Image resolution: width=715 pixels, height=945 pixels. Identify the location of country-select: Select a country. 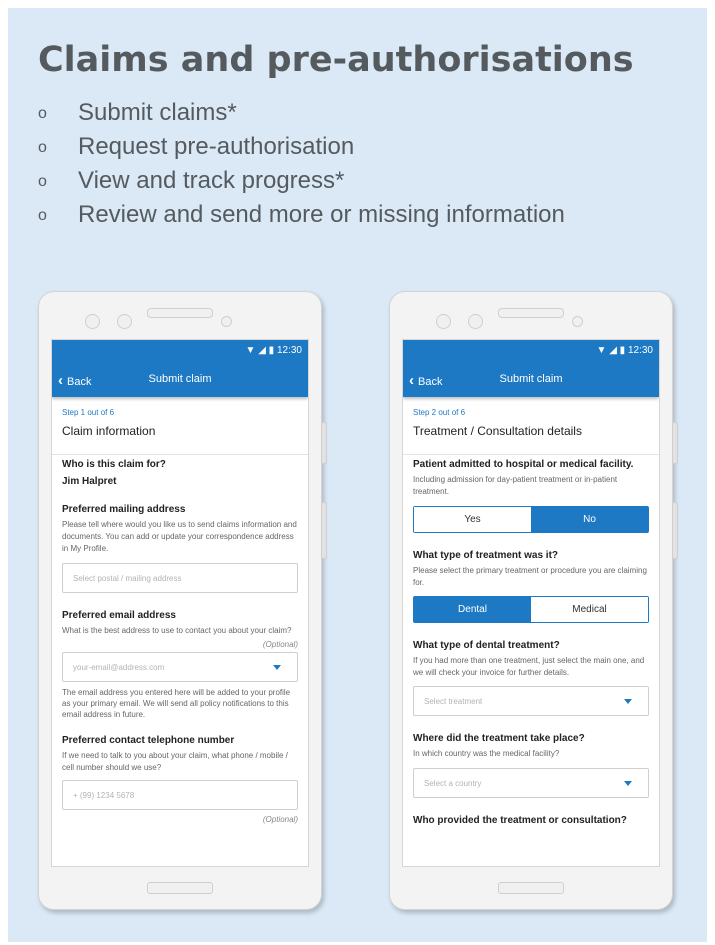
(531, 783).